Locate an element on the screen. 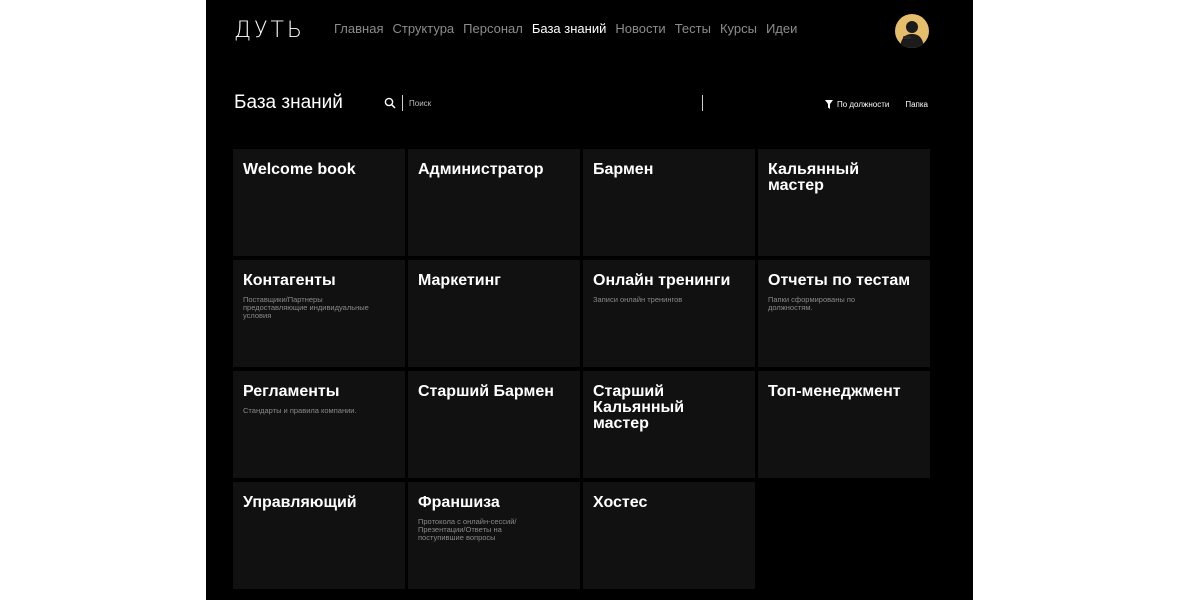 The height and width of the screenshot is (600, 1179). card-title: Welcome book is located at coordinates (299, 169).